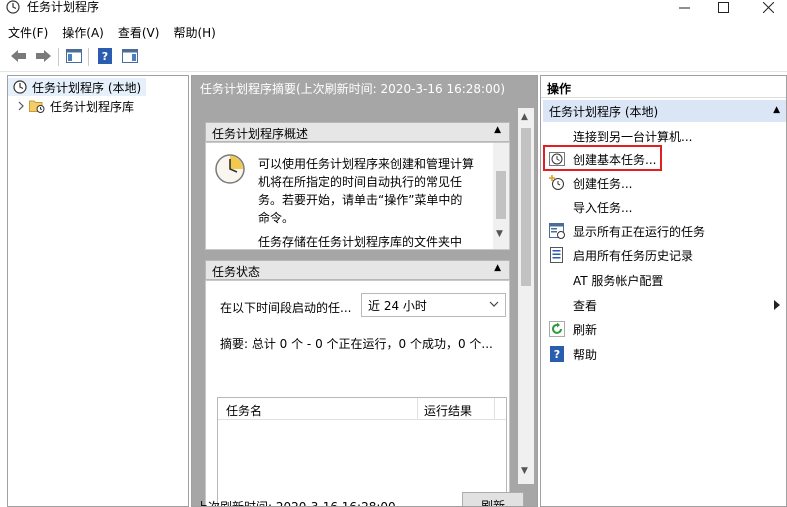 The height and width of the screenshot is (507, 787). What do you see at coordinates (664, 111) in the screenshot?
I see `actions-group-header: 任务计划程序 (本地) ▲` at bounding box center [664, 111].